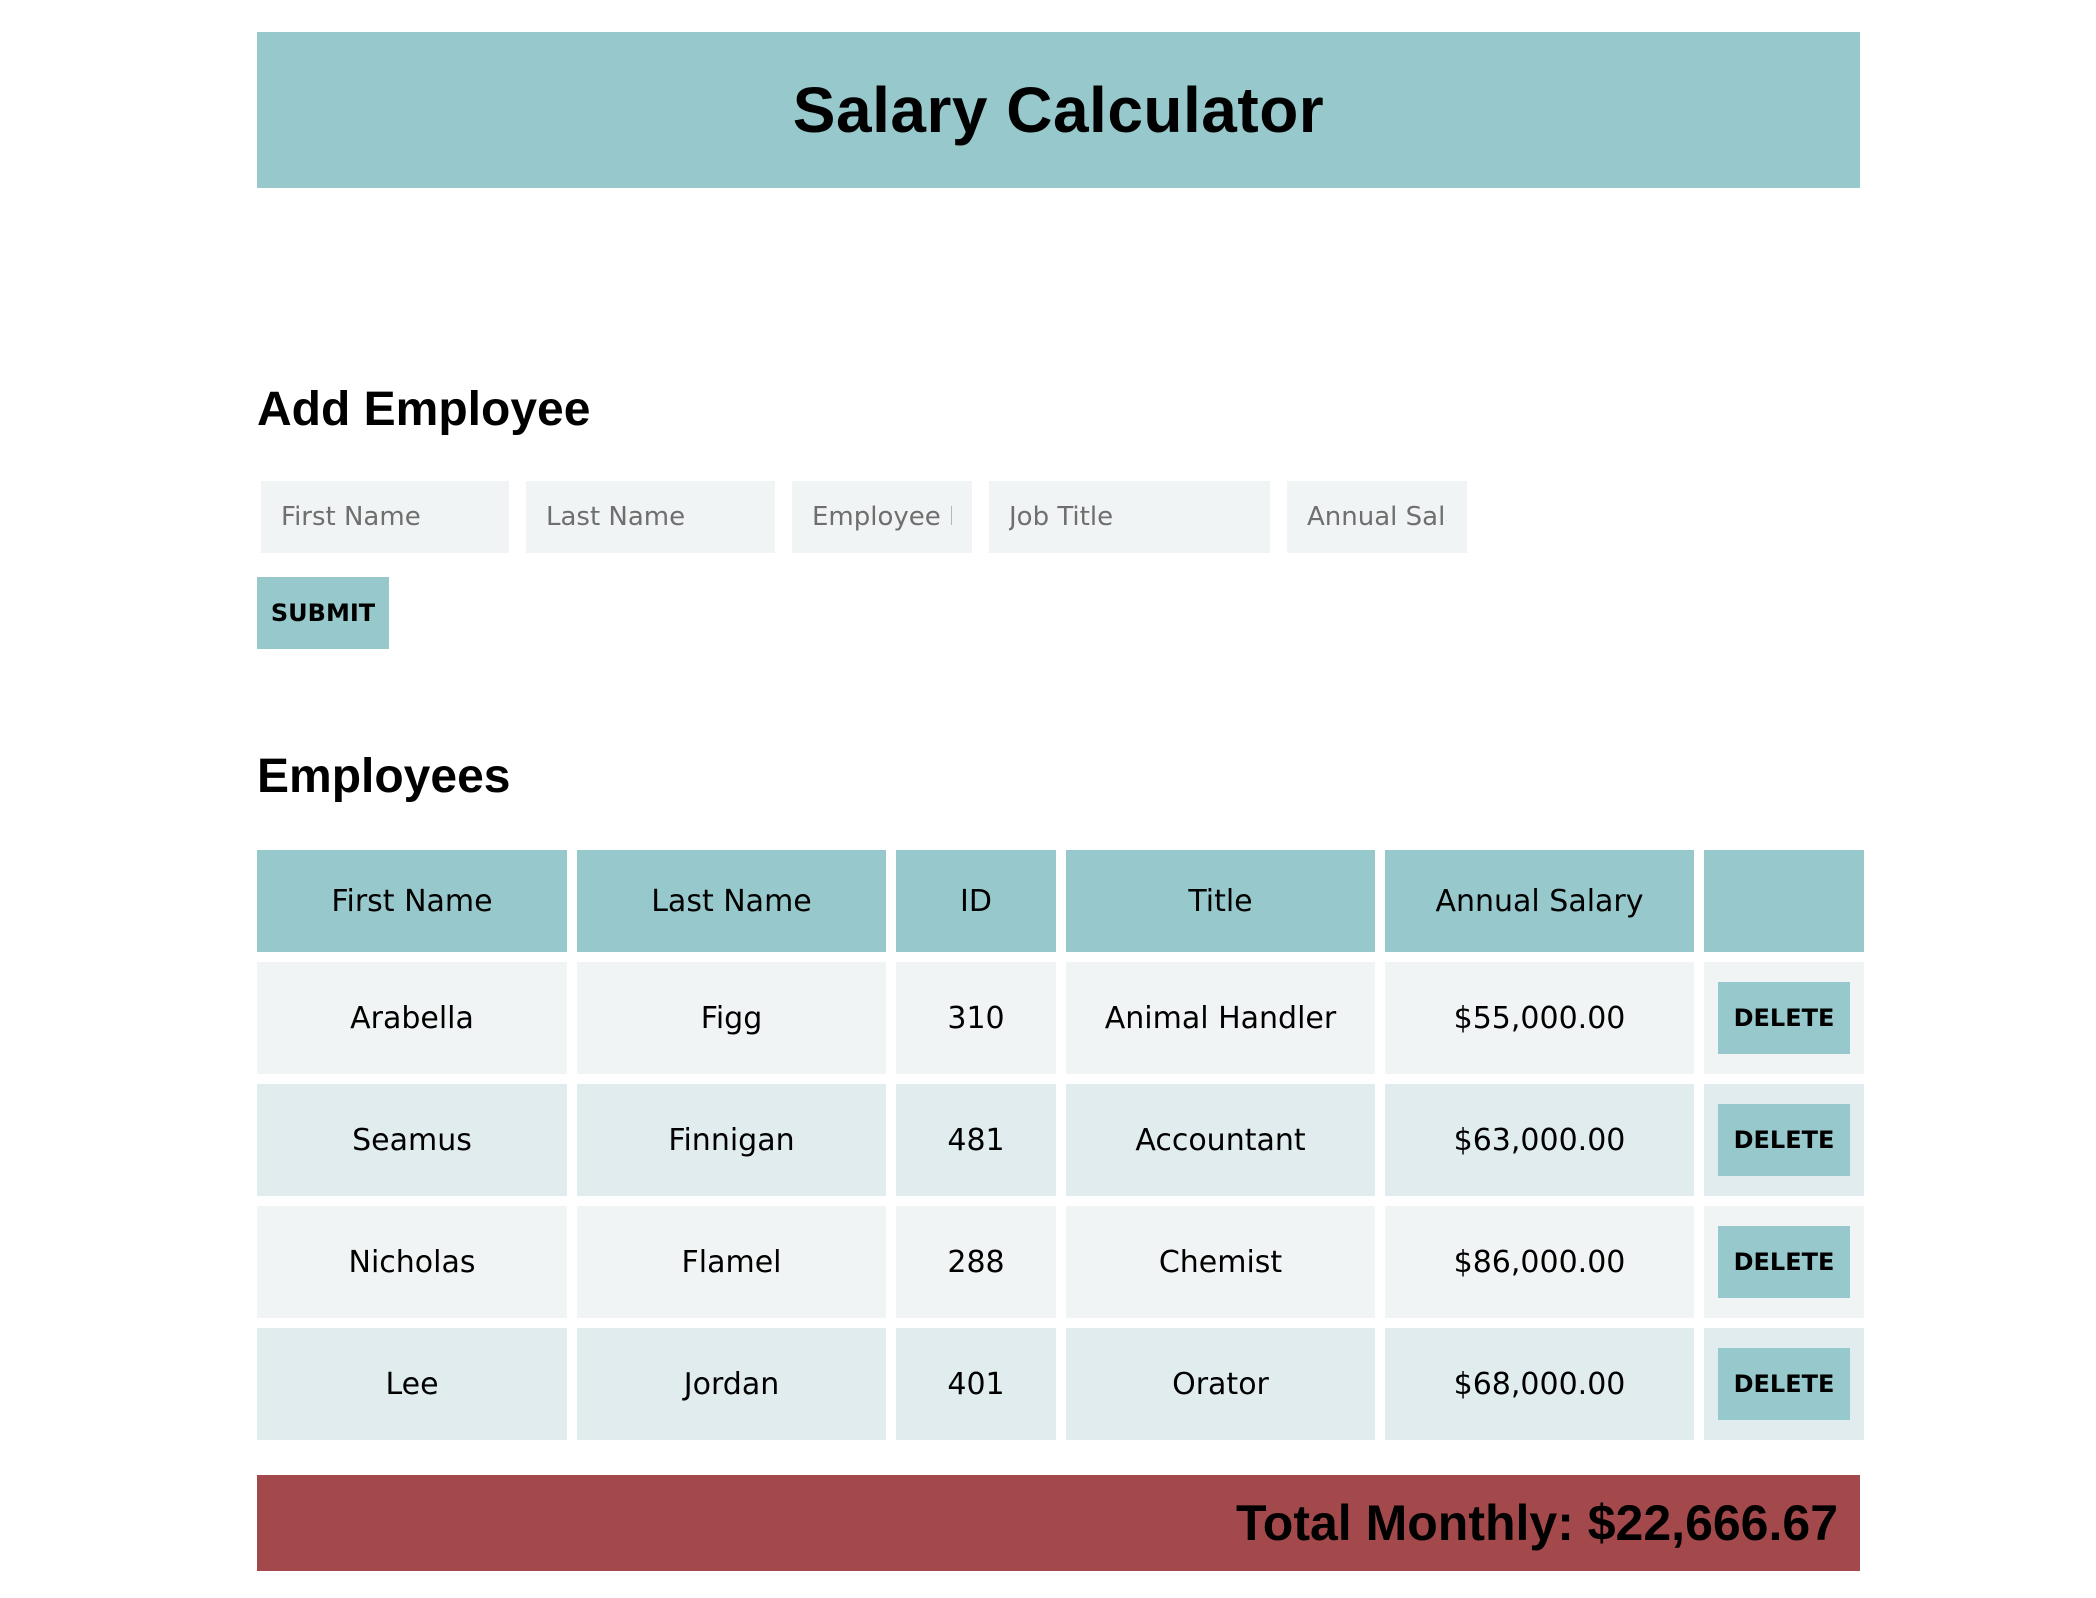 The height and width of the screenshot is (1598, 2096). Describe the element at coordinates (976, 1018) in the screenshot. I see `cell-id: 310` at that location.